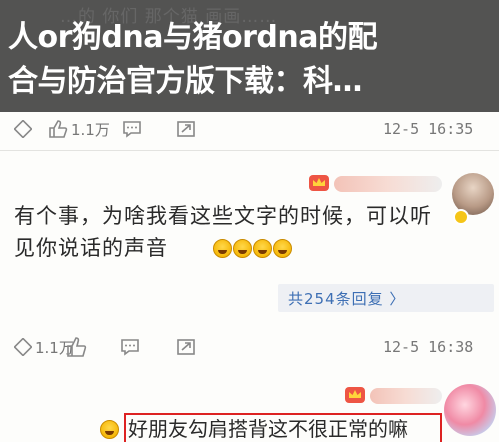 Image resolution: width=499 pixels, height=442 pixels. What do you see at coordinates (90, 129) in the screenshot?
I see `like-count: 1.1万` at bounding box center [90, 129].